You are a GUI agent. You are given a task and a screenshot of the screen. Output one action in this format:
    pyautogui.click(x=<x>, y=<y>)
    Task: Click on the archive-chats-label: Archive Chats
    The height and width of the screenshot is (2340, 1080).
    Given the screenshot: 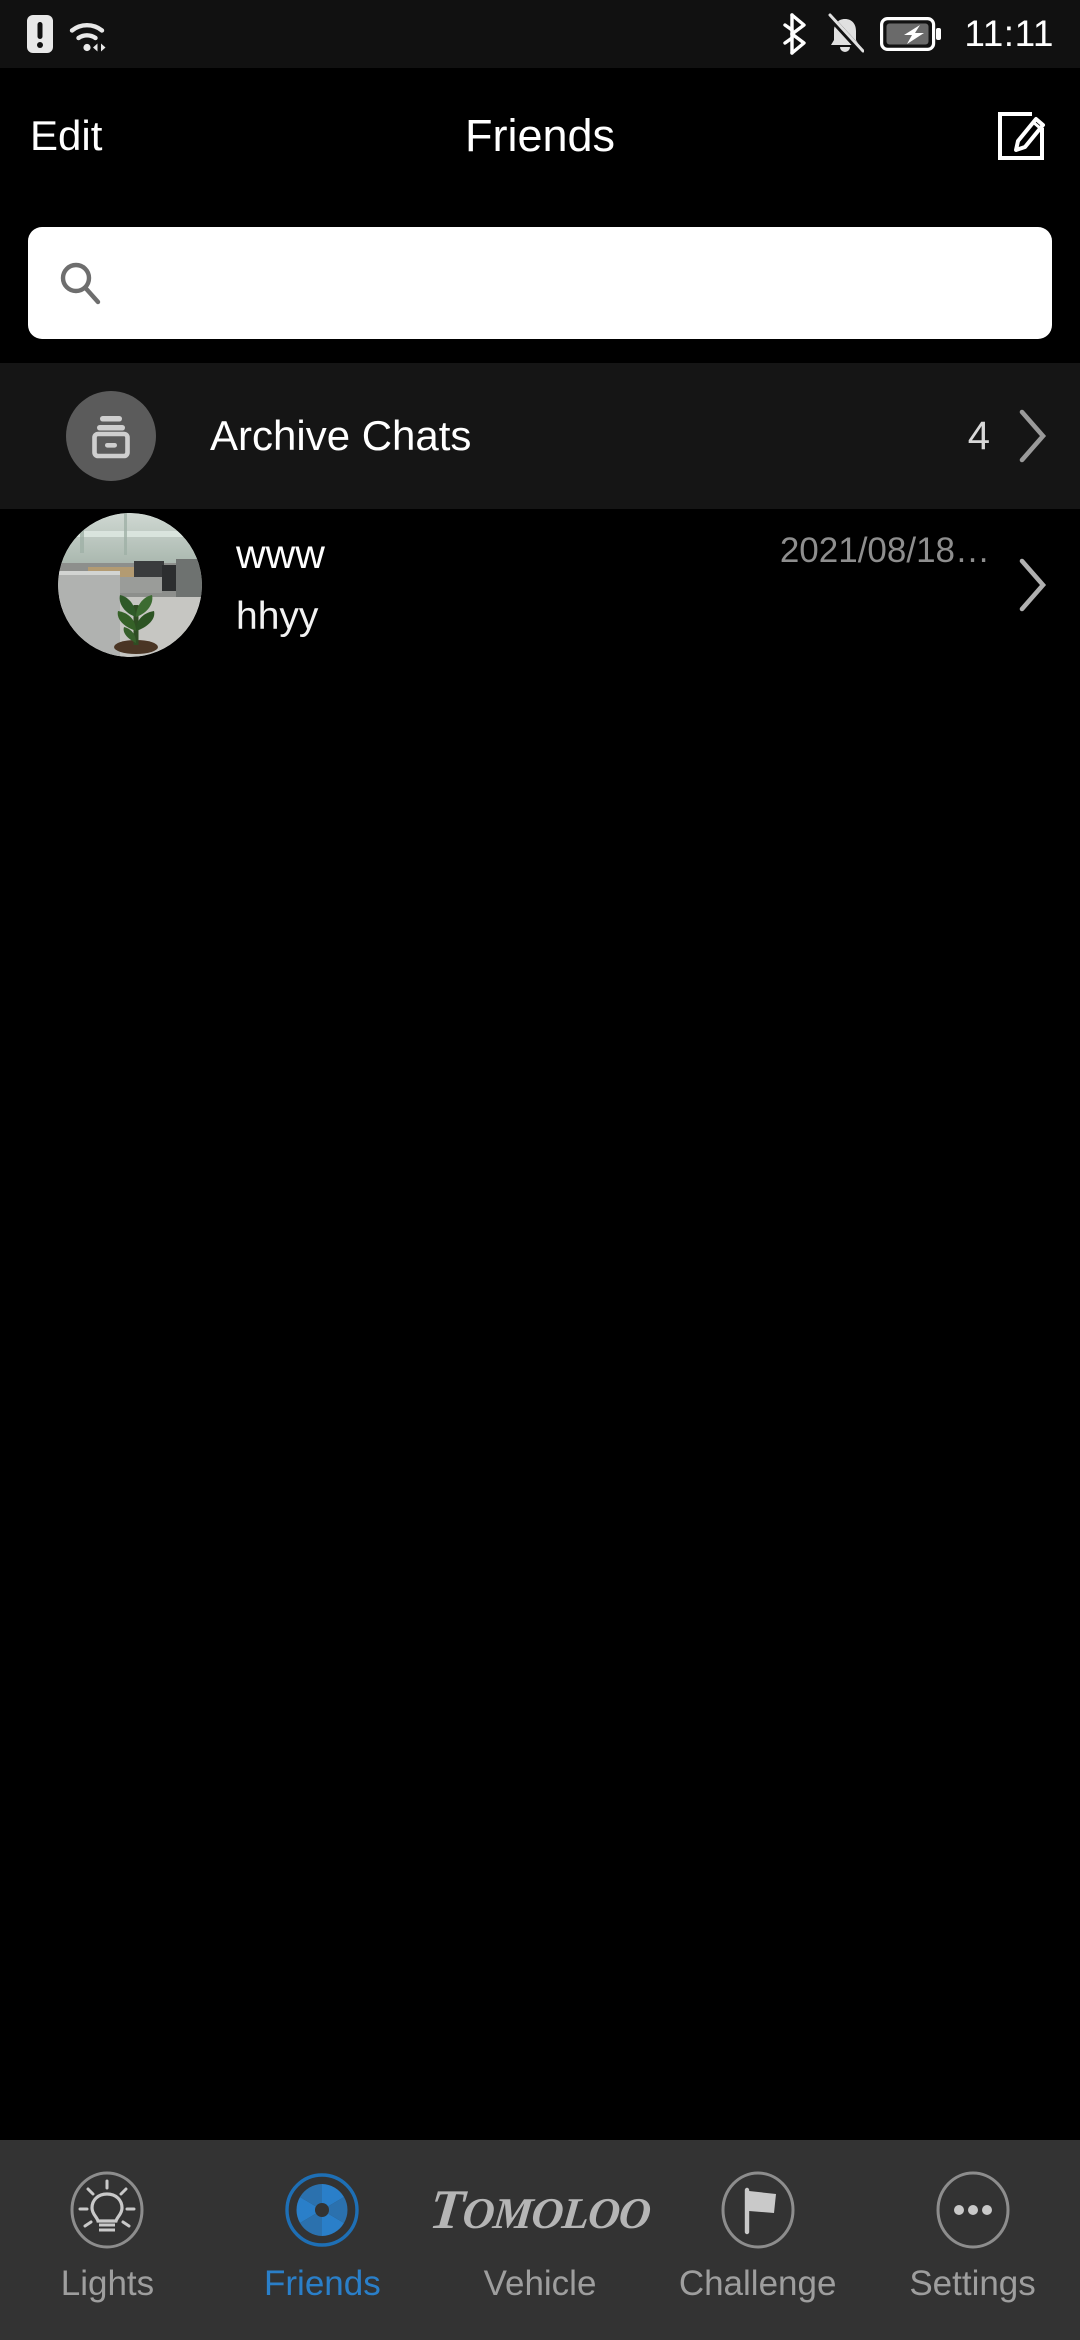 What is the action you would take?
    pyautogui.click(x=341, y=435)
    